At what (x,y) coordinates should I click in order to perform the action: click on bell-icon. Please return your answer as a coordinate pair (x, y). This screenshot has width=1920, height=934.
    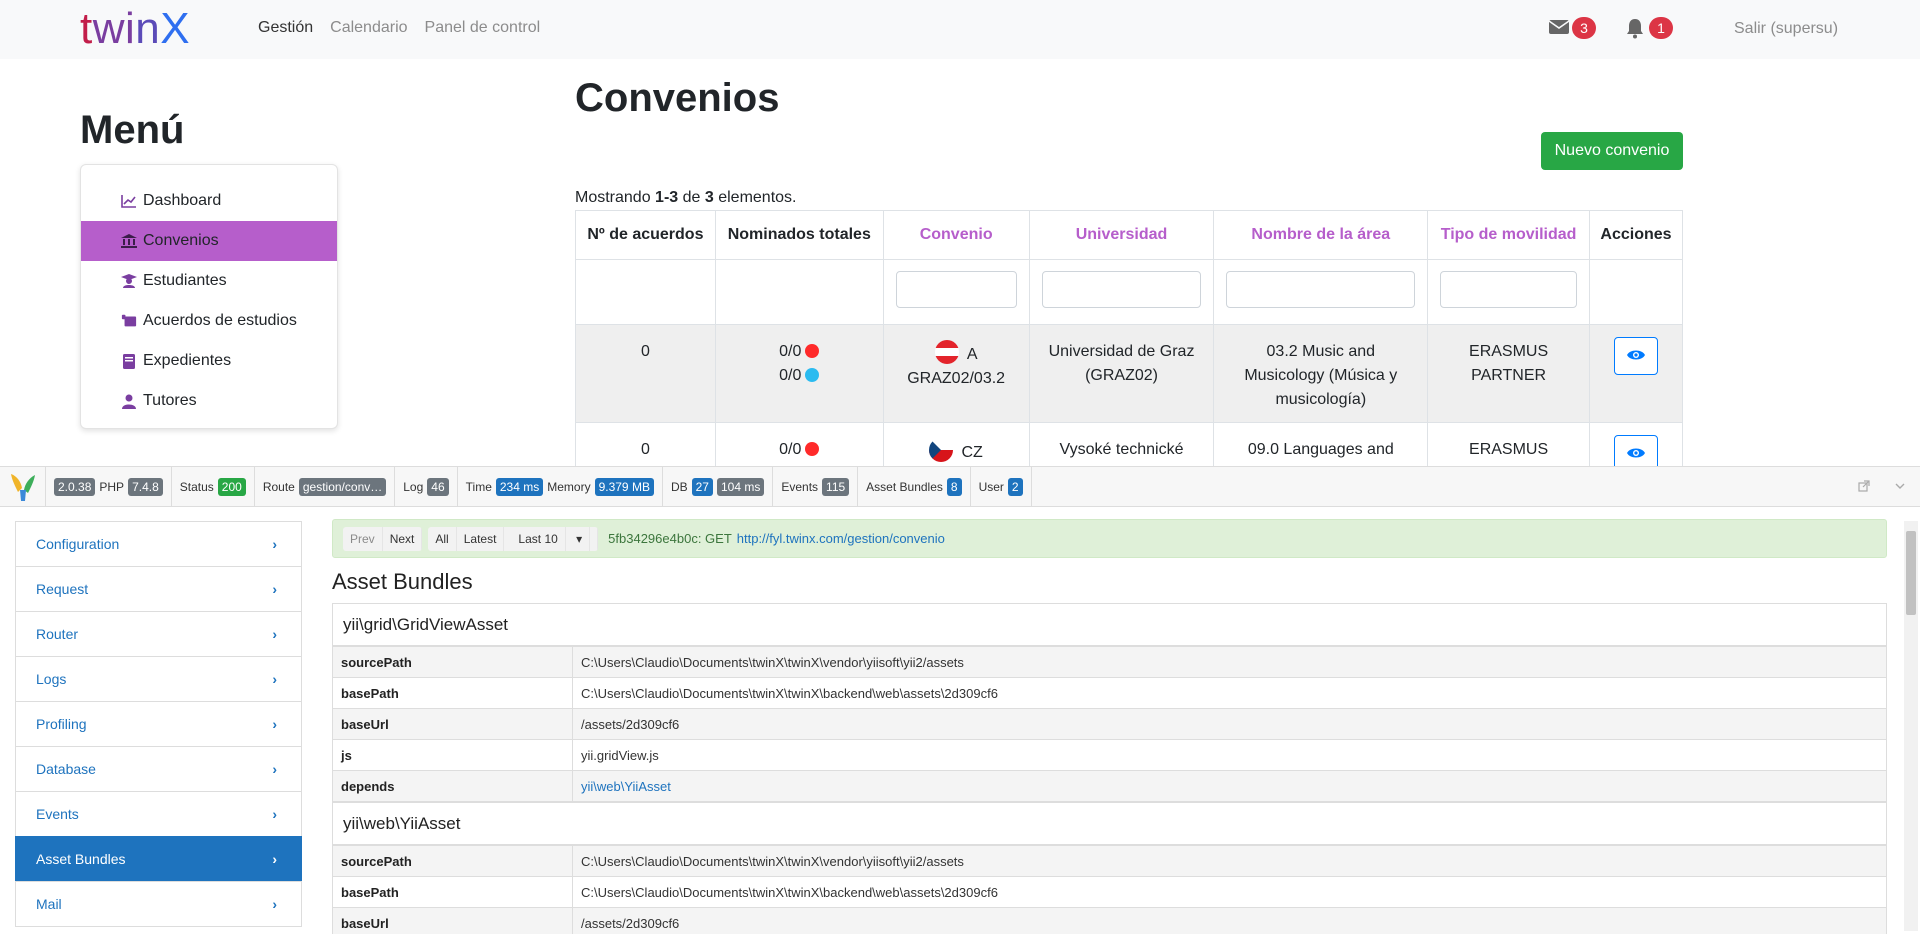
    Looking at the image, I should click on (1637, 28).